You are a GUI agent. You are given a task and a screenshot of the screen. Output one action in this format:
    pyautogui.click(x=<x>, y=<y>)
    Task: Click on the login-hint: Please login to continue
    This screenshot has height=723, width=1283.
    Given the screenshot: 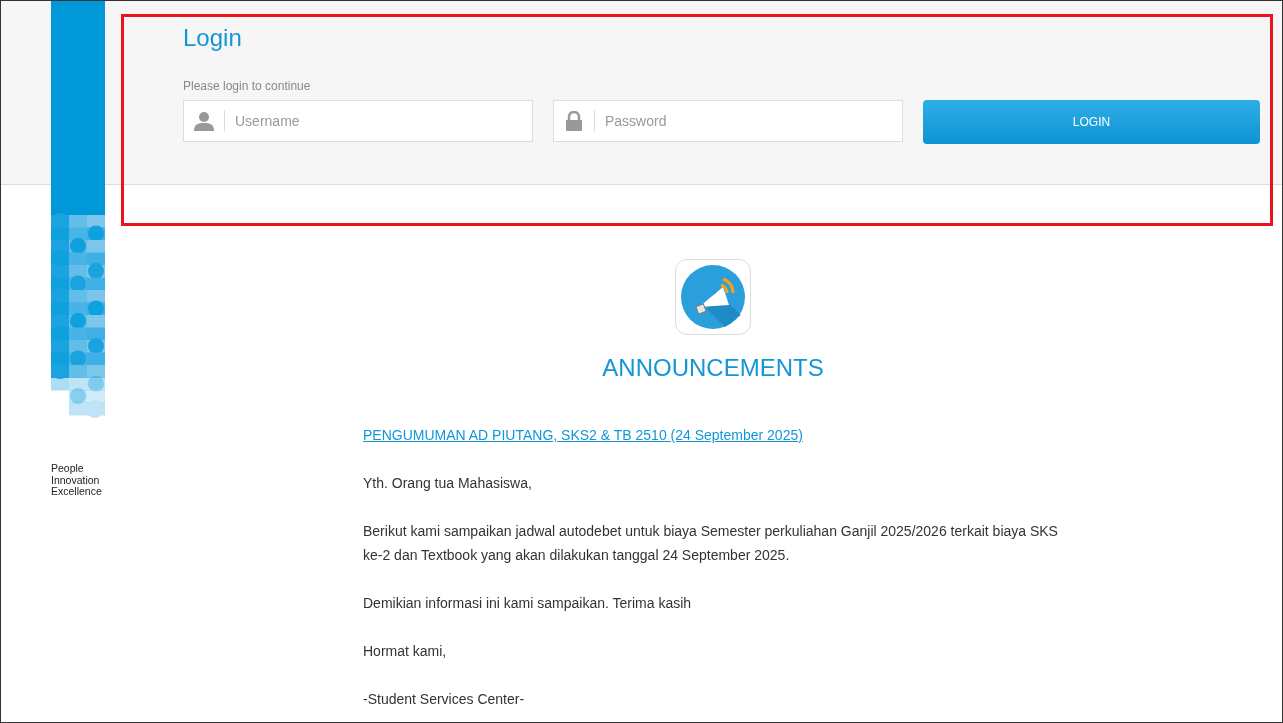 What is the action you would take?
    pyautogui.click(x=247, y=86)
    